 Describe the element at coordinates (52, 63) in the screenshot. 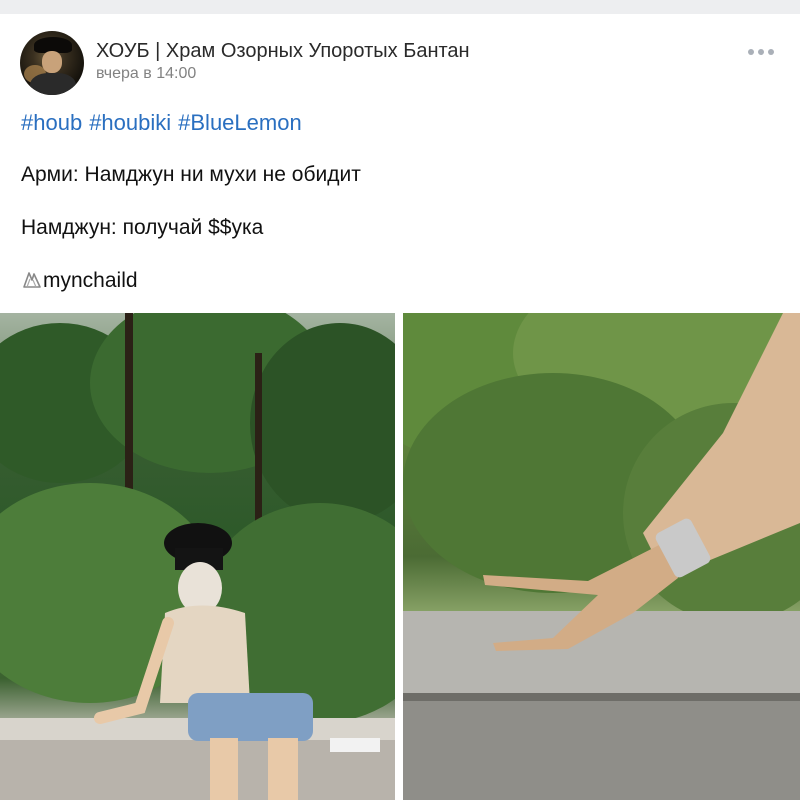

I see `group-avatar` at that location.